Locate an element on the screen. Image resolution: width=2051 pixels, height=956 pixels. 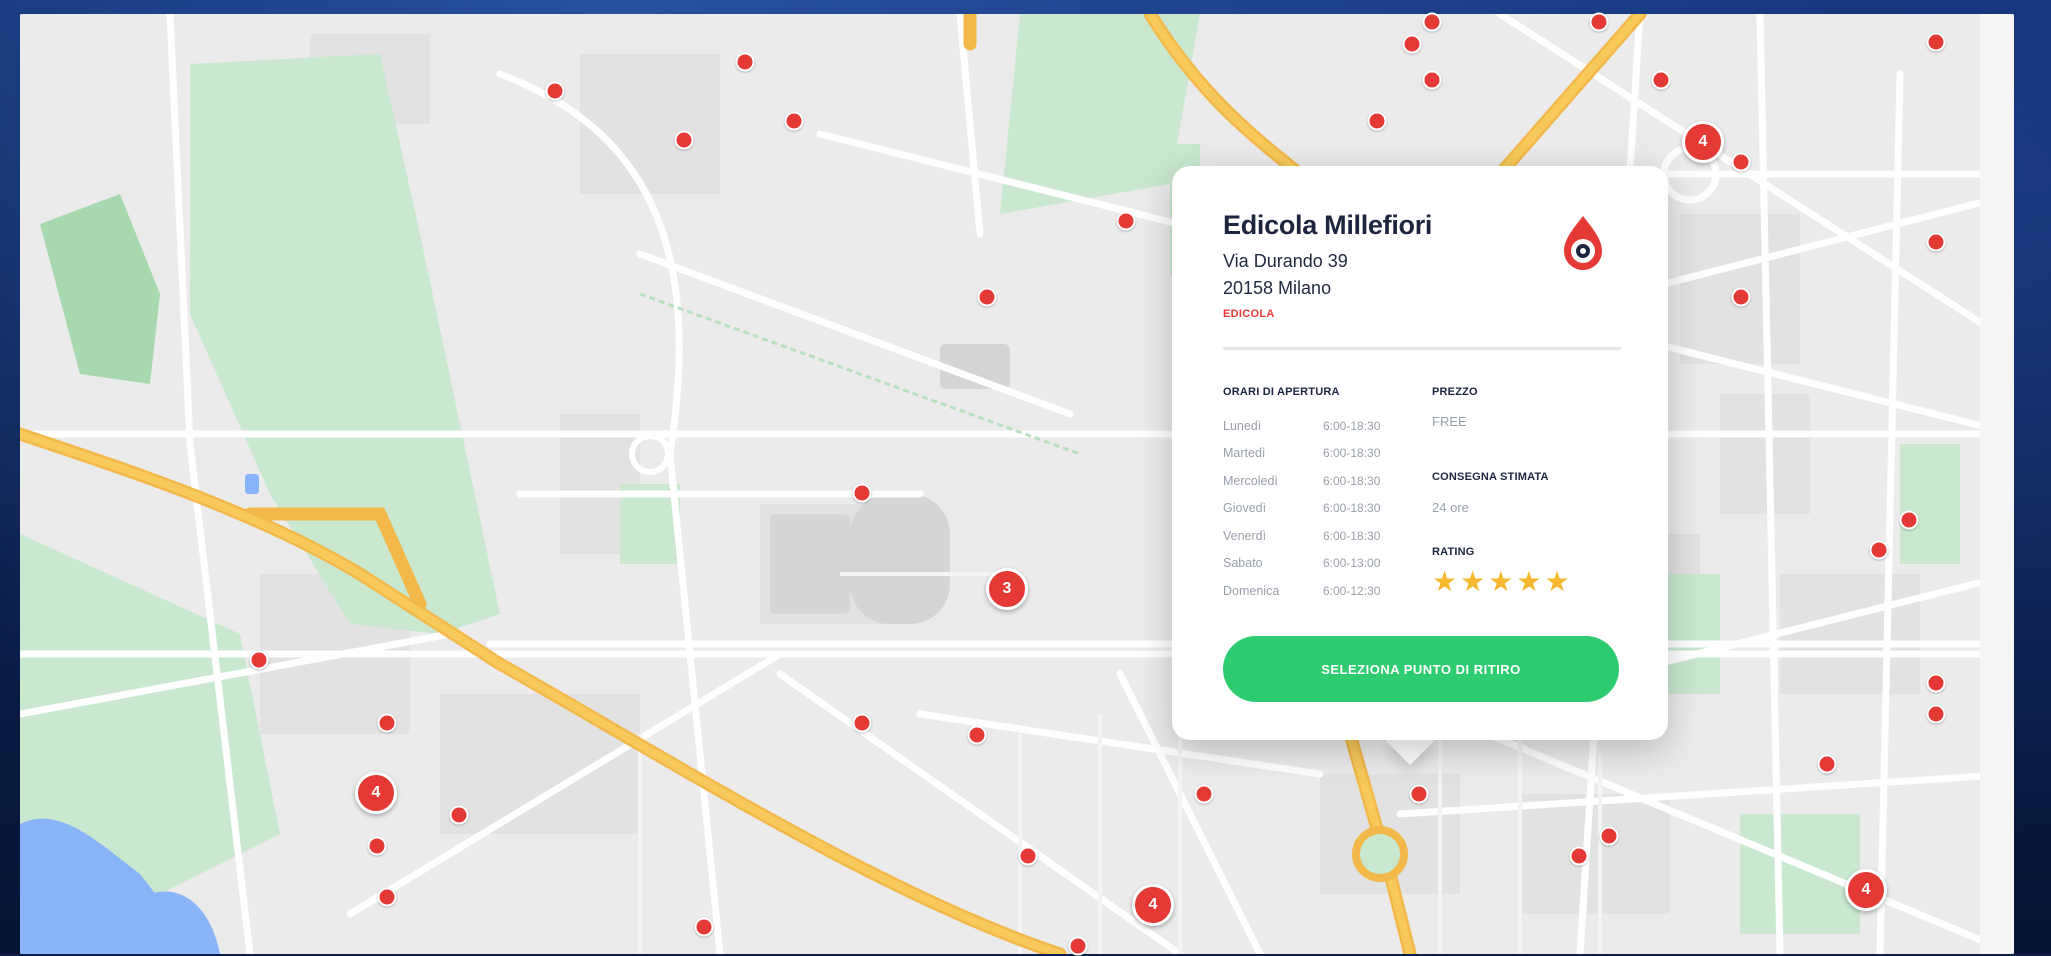
rating-label: RATING is located at coordinates (1453, 552).